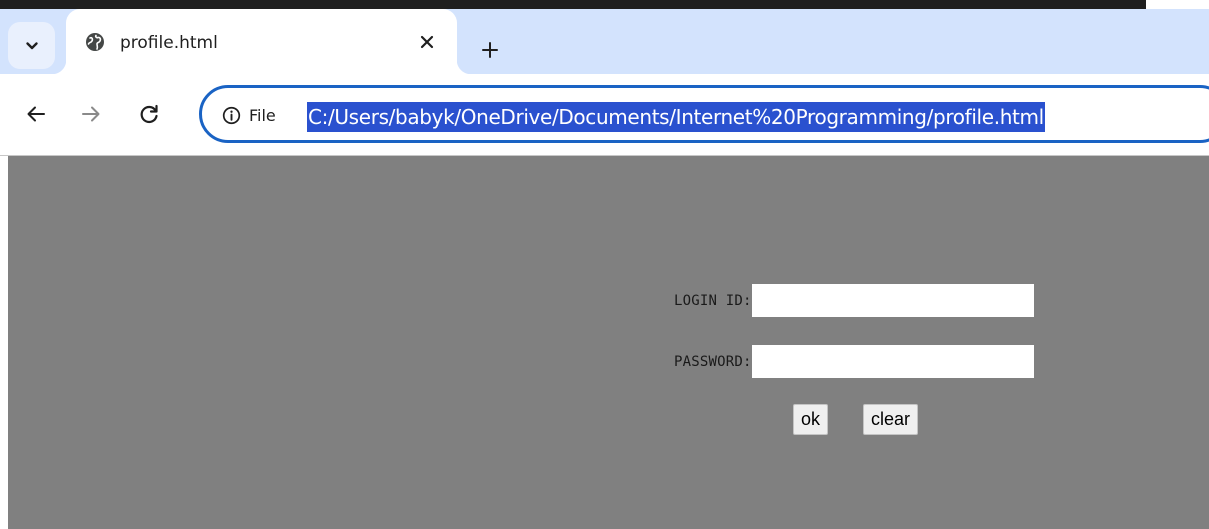 The width and height of the screenshot is (1209, 529). Describe the element at coordinates (713, 300) in the screenshot. I see `login-id-label: LOGIN ID:` at that location.